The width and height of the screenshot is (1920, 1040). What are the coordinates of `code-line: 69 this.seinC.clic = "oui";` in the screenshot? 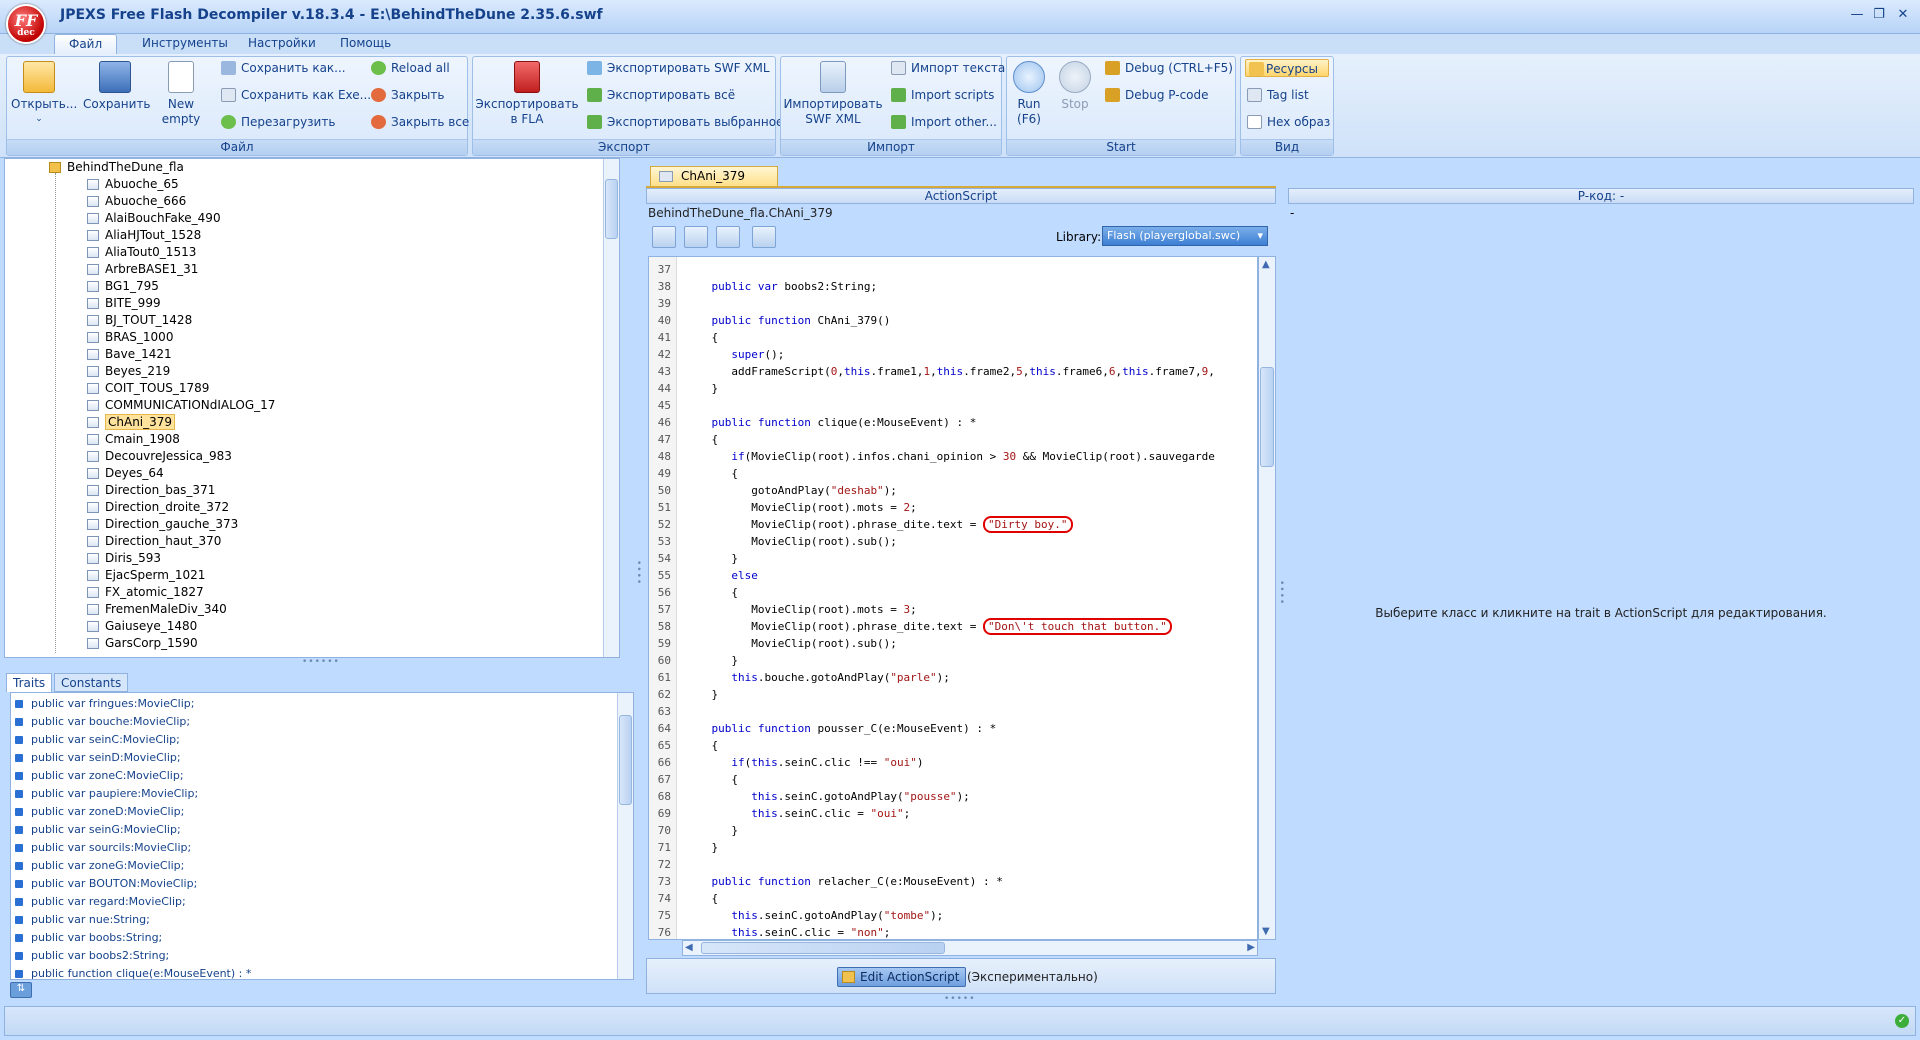 It's located at (953, 813).